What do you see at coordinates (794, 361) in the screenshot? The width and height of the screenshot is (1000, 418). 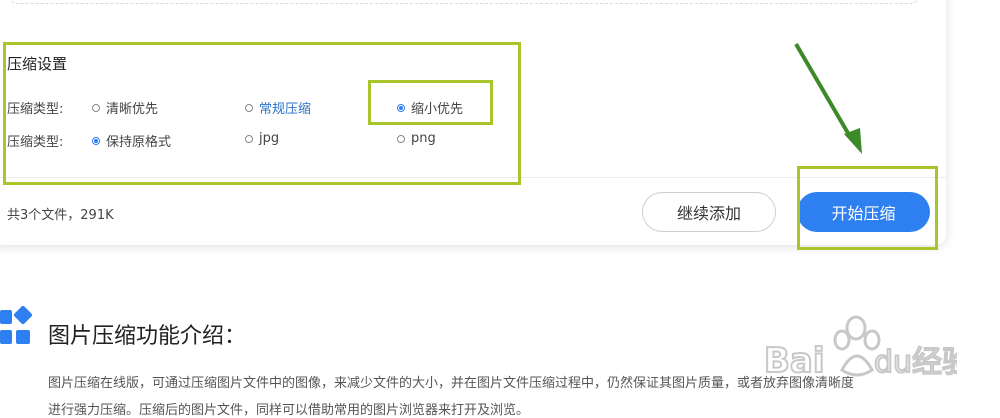 I see `svg-text: Bai` at bounding box center [794, 361].